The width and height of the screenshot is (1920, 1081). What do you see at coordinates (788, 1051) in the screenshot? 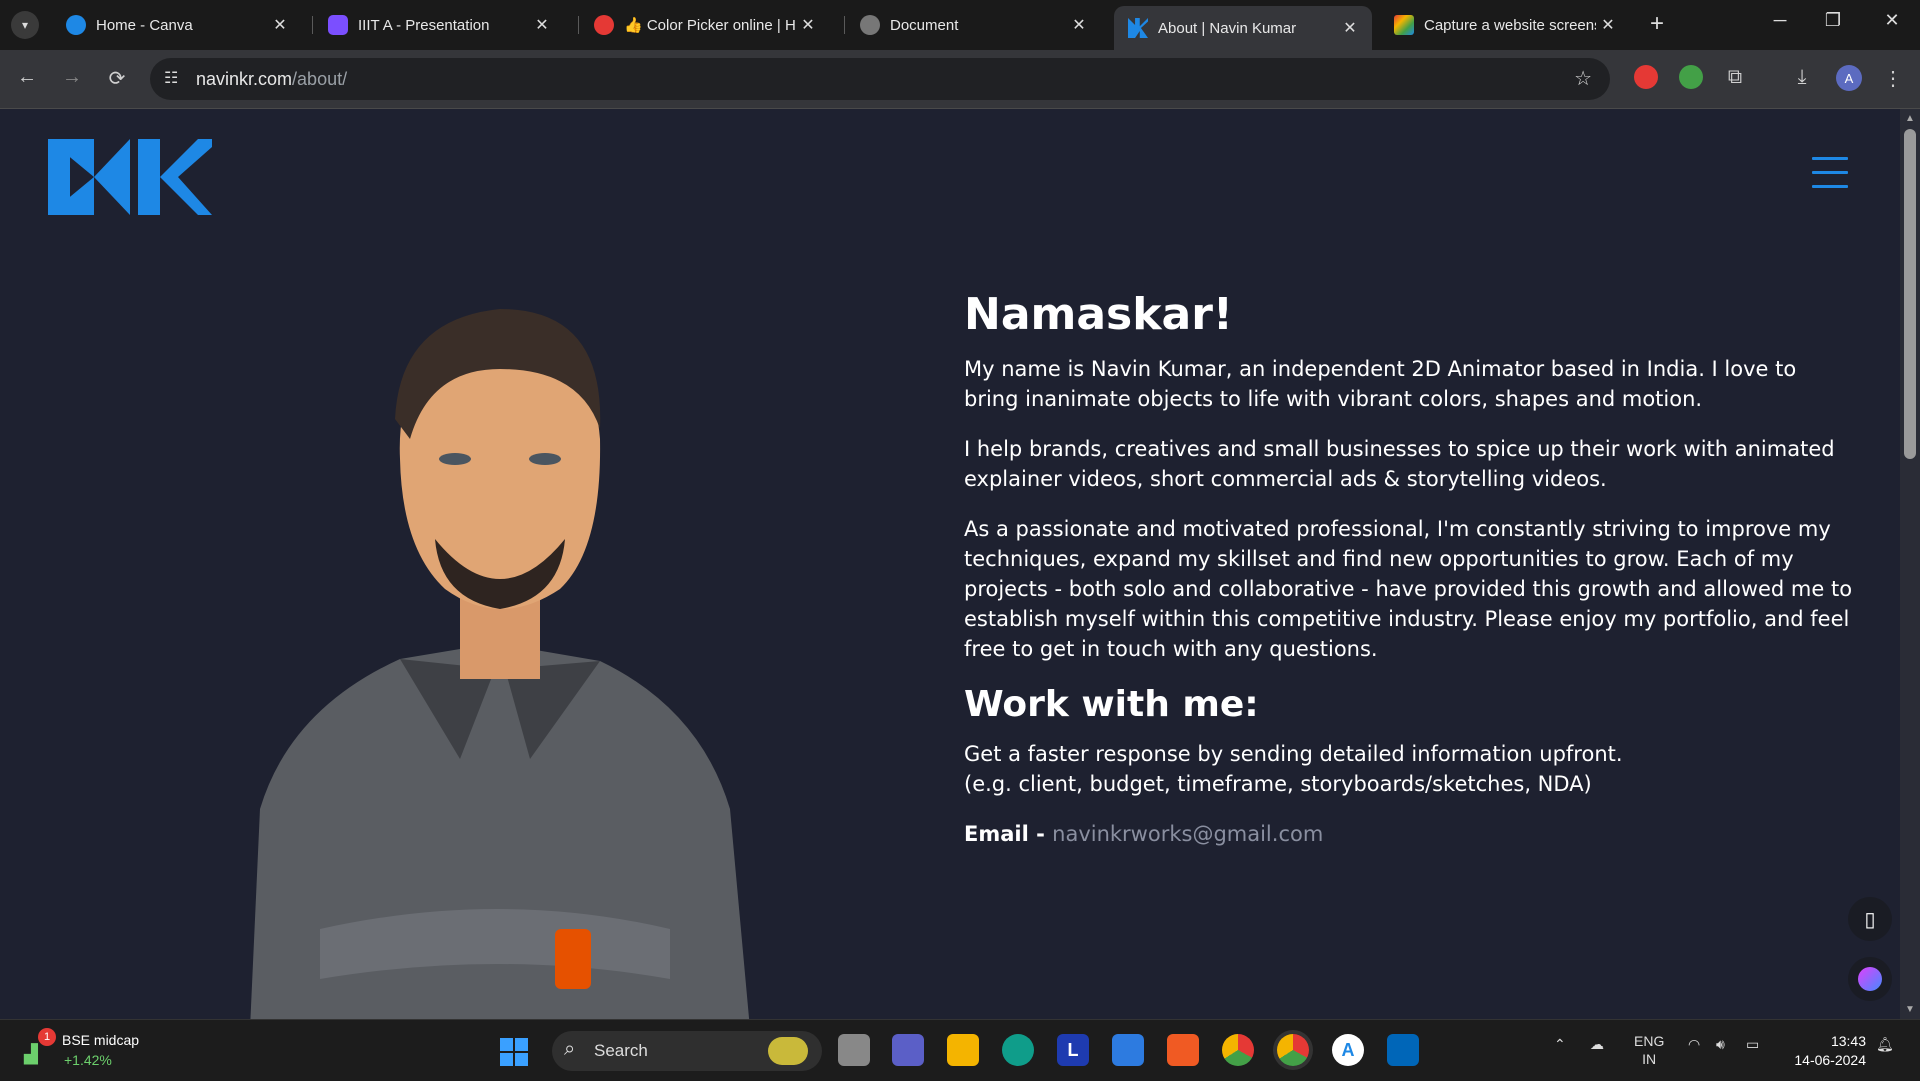
I see `search-highlight-icon` at bounding box center [788, 1051].